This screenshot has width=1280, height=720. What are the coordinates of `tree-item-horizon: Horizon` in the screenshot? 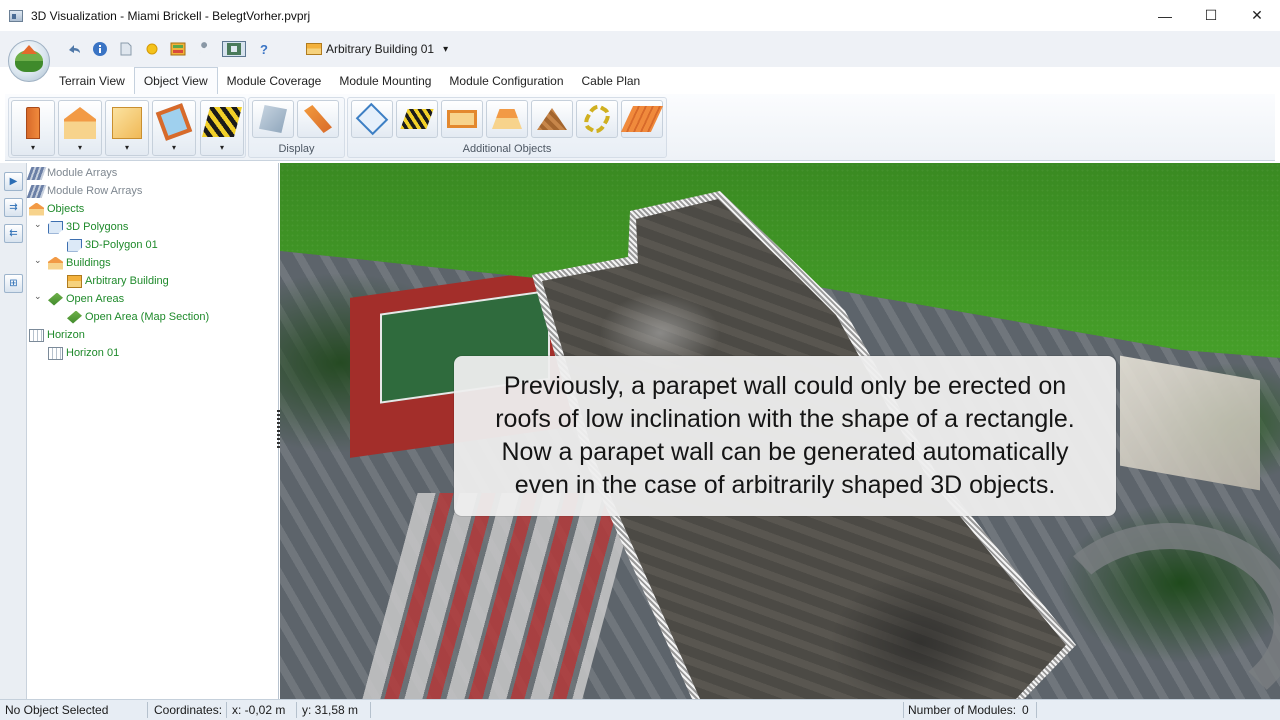 It's located at (57, 335).